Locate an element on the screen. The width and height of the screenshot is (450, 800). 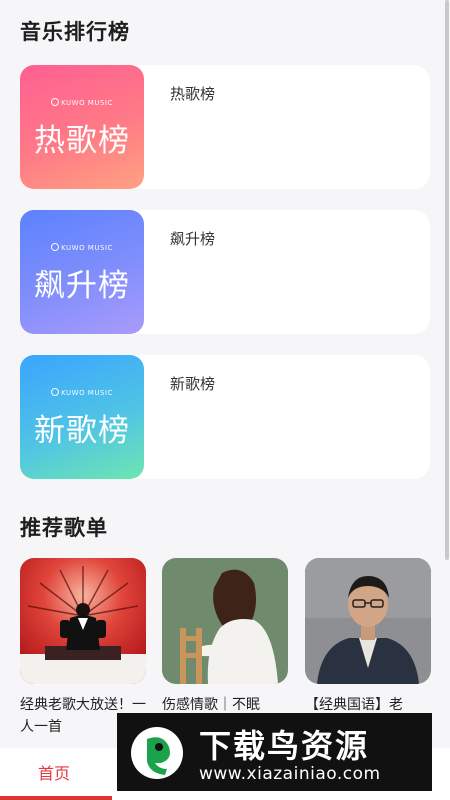
ranking-card-rise: KUWO MUSIC 飙升榜 飙升榜 is located at coordinates (225, 272).